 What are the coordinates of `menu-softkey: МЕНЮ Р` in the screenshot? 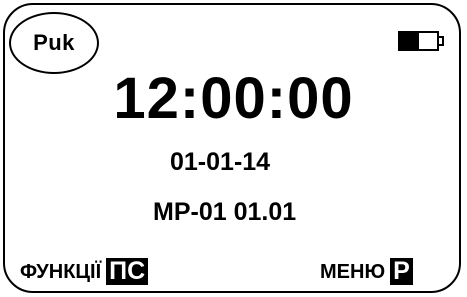 It's located at (366, 271).